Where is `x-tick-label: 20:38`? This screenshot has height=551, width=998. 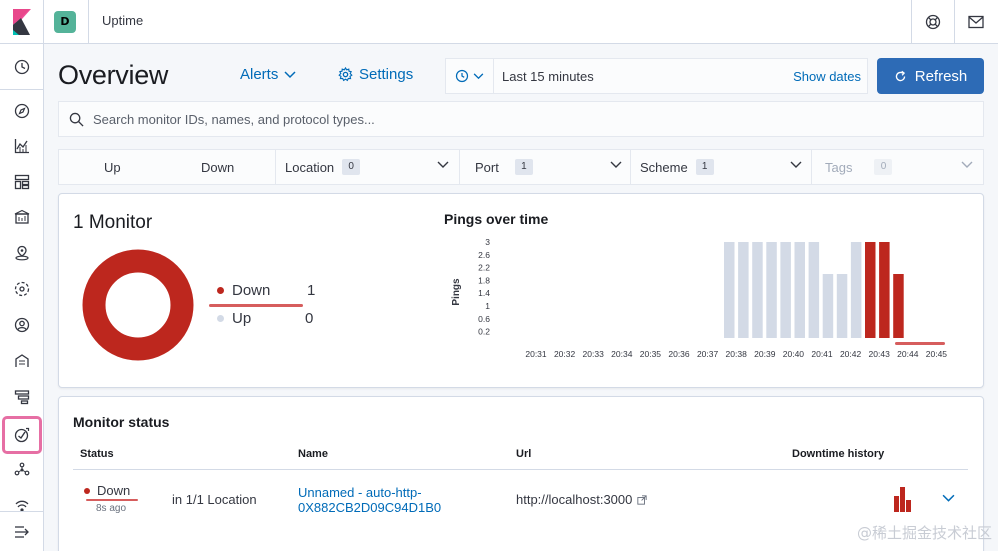
x-tick-label: 20:38 is located at coordinates (737, 354).